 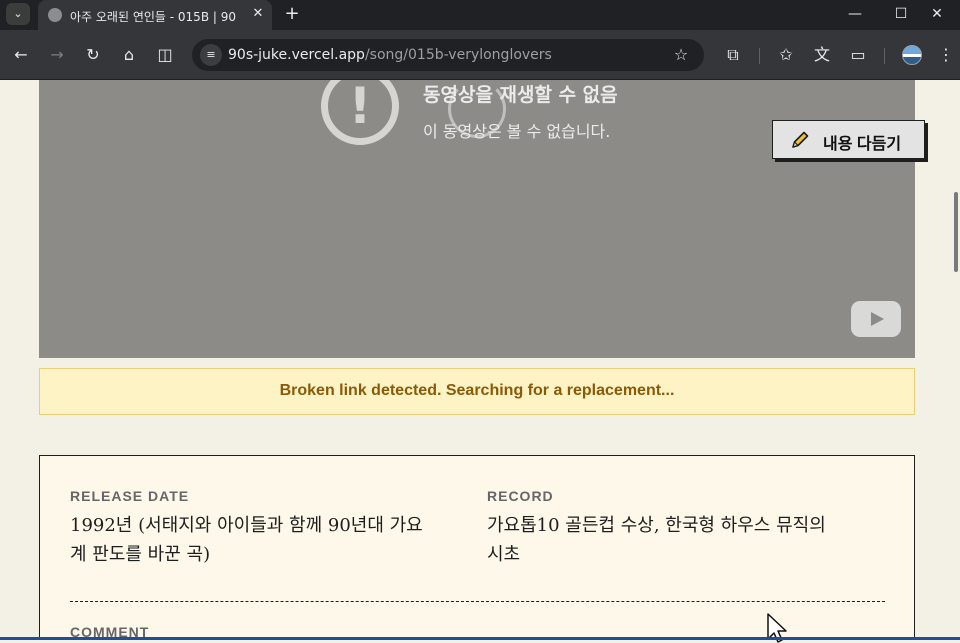 What do you see at coordinates (733, 55) in the screenshot?
I see `extensions-icon: ⧉` at bounding box center [733, 55].